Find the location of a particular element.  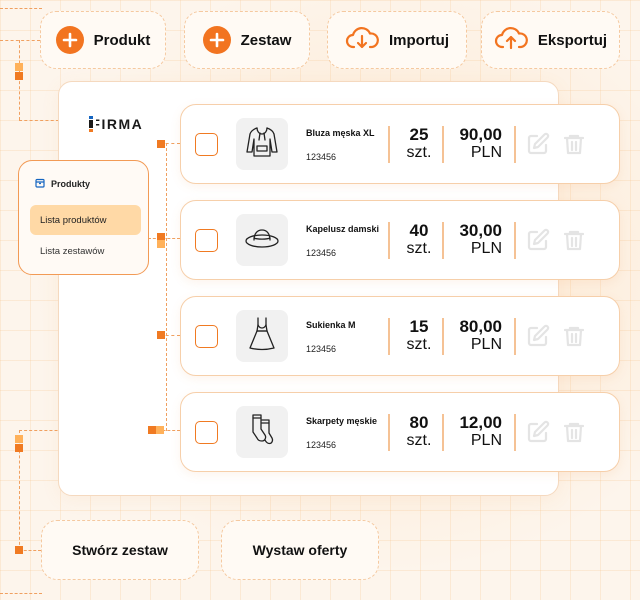

import-button: Importuj is located at coordinates (397, 40).